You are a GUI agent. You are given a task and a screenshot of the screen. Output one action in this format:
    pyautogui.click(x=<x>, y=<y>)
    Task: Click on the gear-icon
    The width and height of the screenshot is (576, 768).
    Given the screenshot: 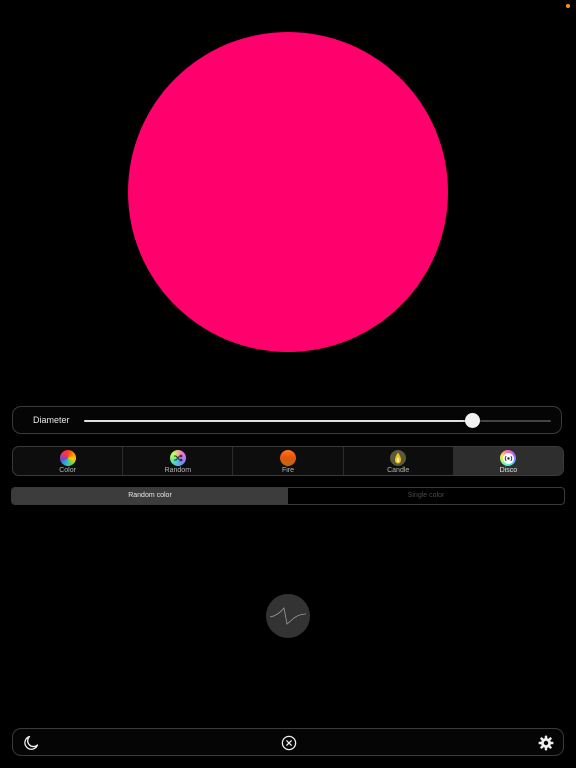 What is the action you would take?
    pyautogui.click(x=546, y=743)
    